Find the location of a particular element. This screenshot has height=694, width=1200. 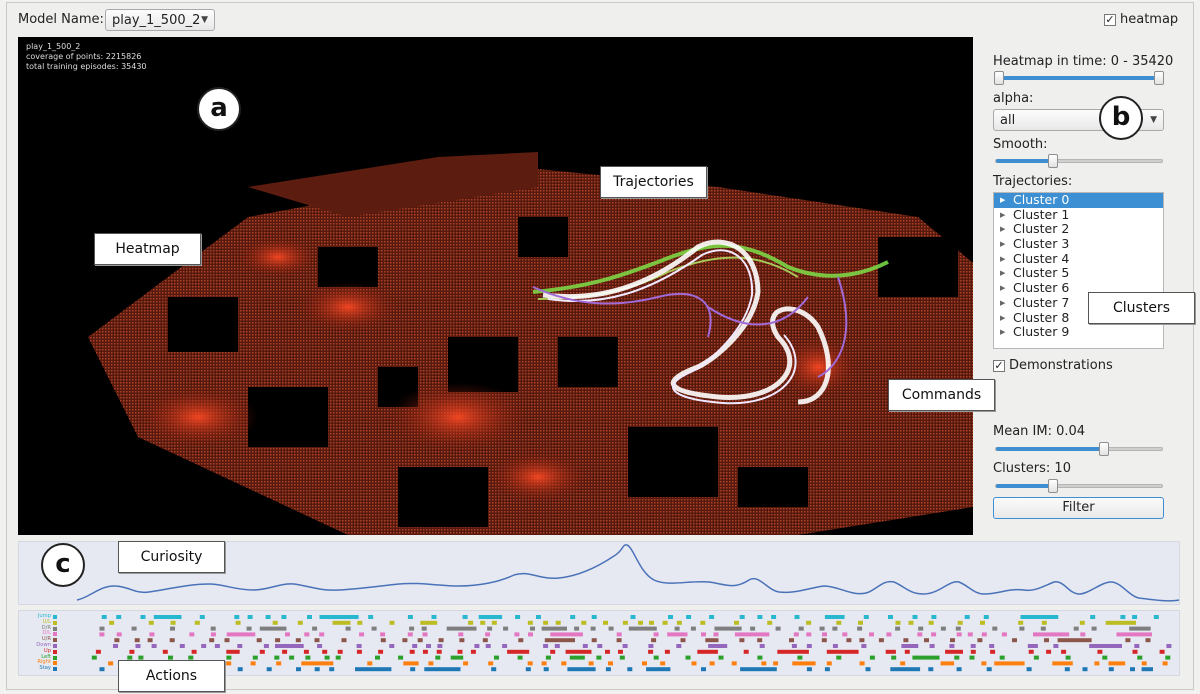

demonstrations-label: Demonstrations is located at coordinates (1061, 365).